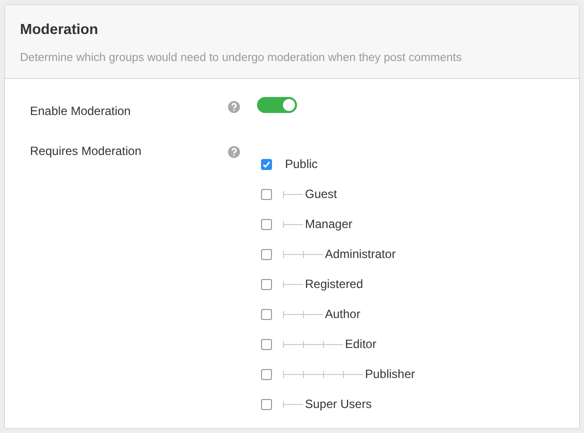  Describe the element at coordinates (338, 404) in the screenshot. I see `group-label: Super Users` at that location.